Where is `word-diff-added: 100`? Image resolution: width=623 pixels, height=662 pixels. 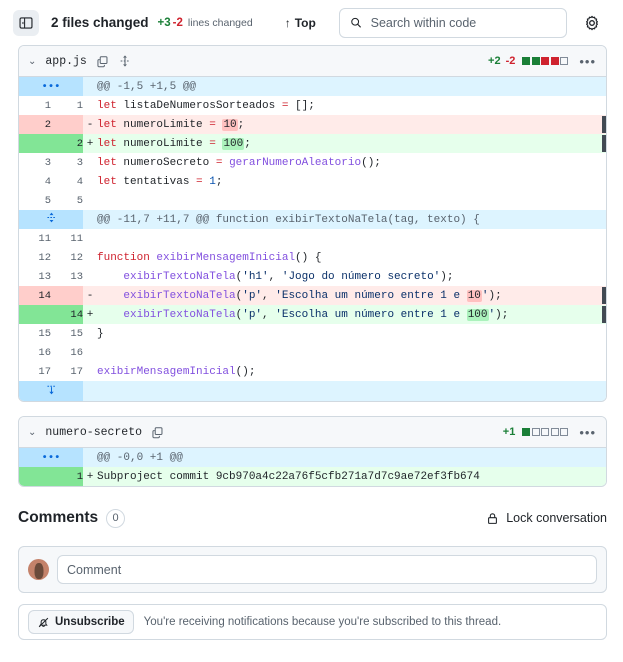 word-diff-added: 100 is located at coordinates (477, 314).